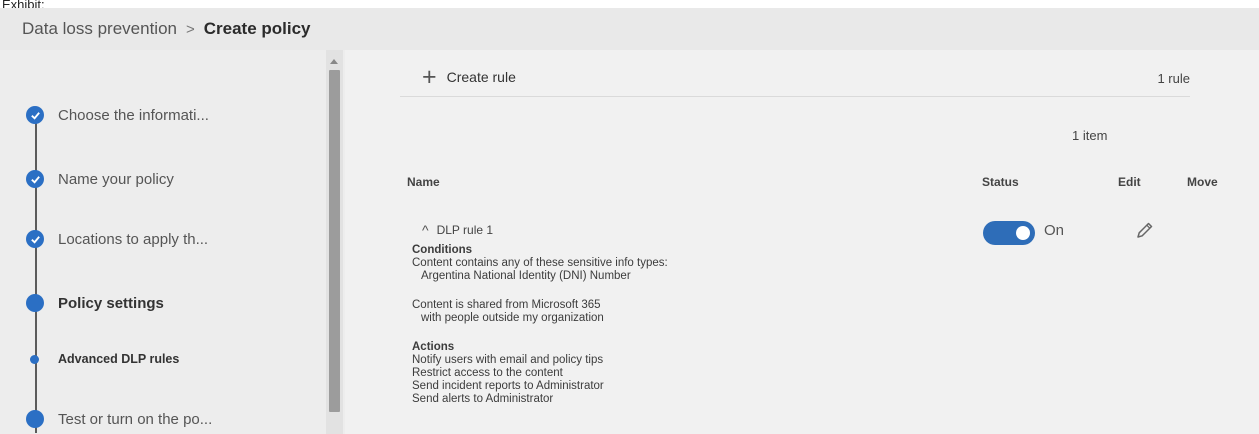 This screenshot has height=434, width=1259. Describe the element at coordinates (23, 4) in the screenshot. I see `exhibit-label: Exhibit:` at that location.